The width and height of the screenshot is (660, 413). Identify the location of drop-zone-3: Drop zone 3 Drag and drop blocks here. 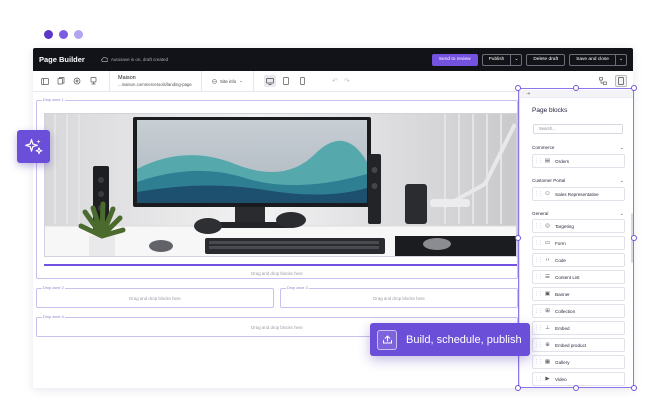
(399, 297).